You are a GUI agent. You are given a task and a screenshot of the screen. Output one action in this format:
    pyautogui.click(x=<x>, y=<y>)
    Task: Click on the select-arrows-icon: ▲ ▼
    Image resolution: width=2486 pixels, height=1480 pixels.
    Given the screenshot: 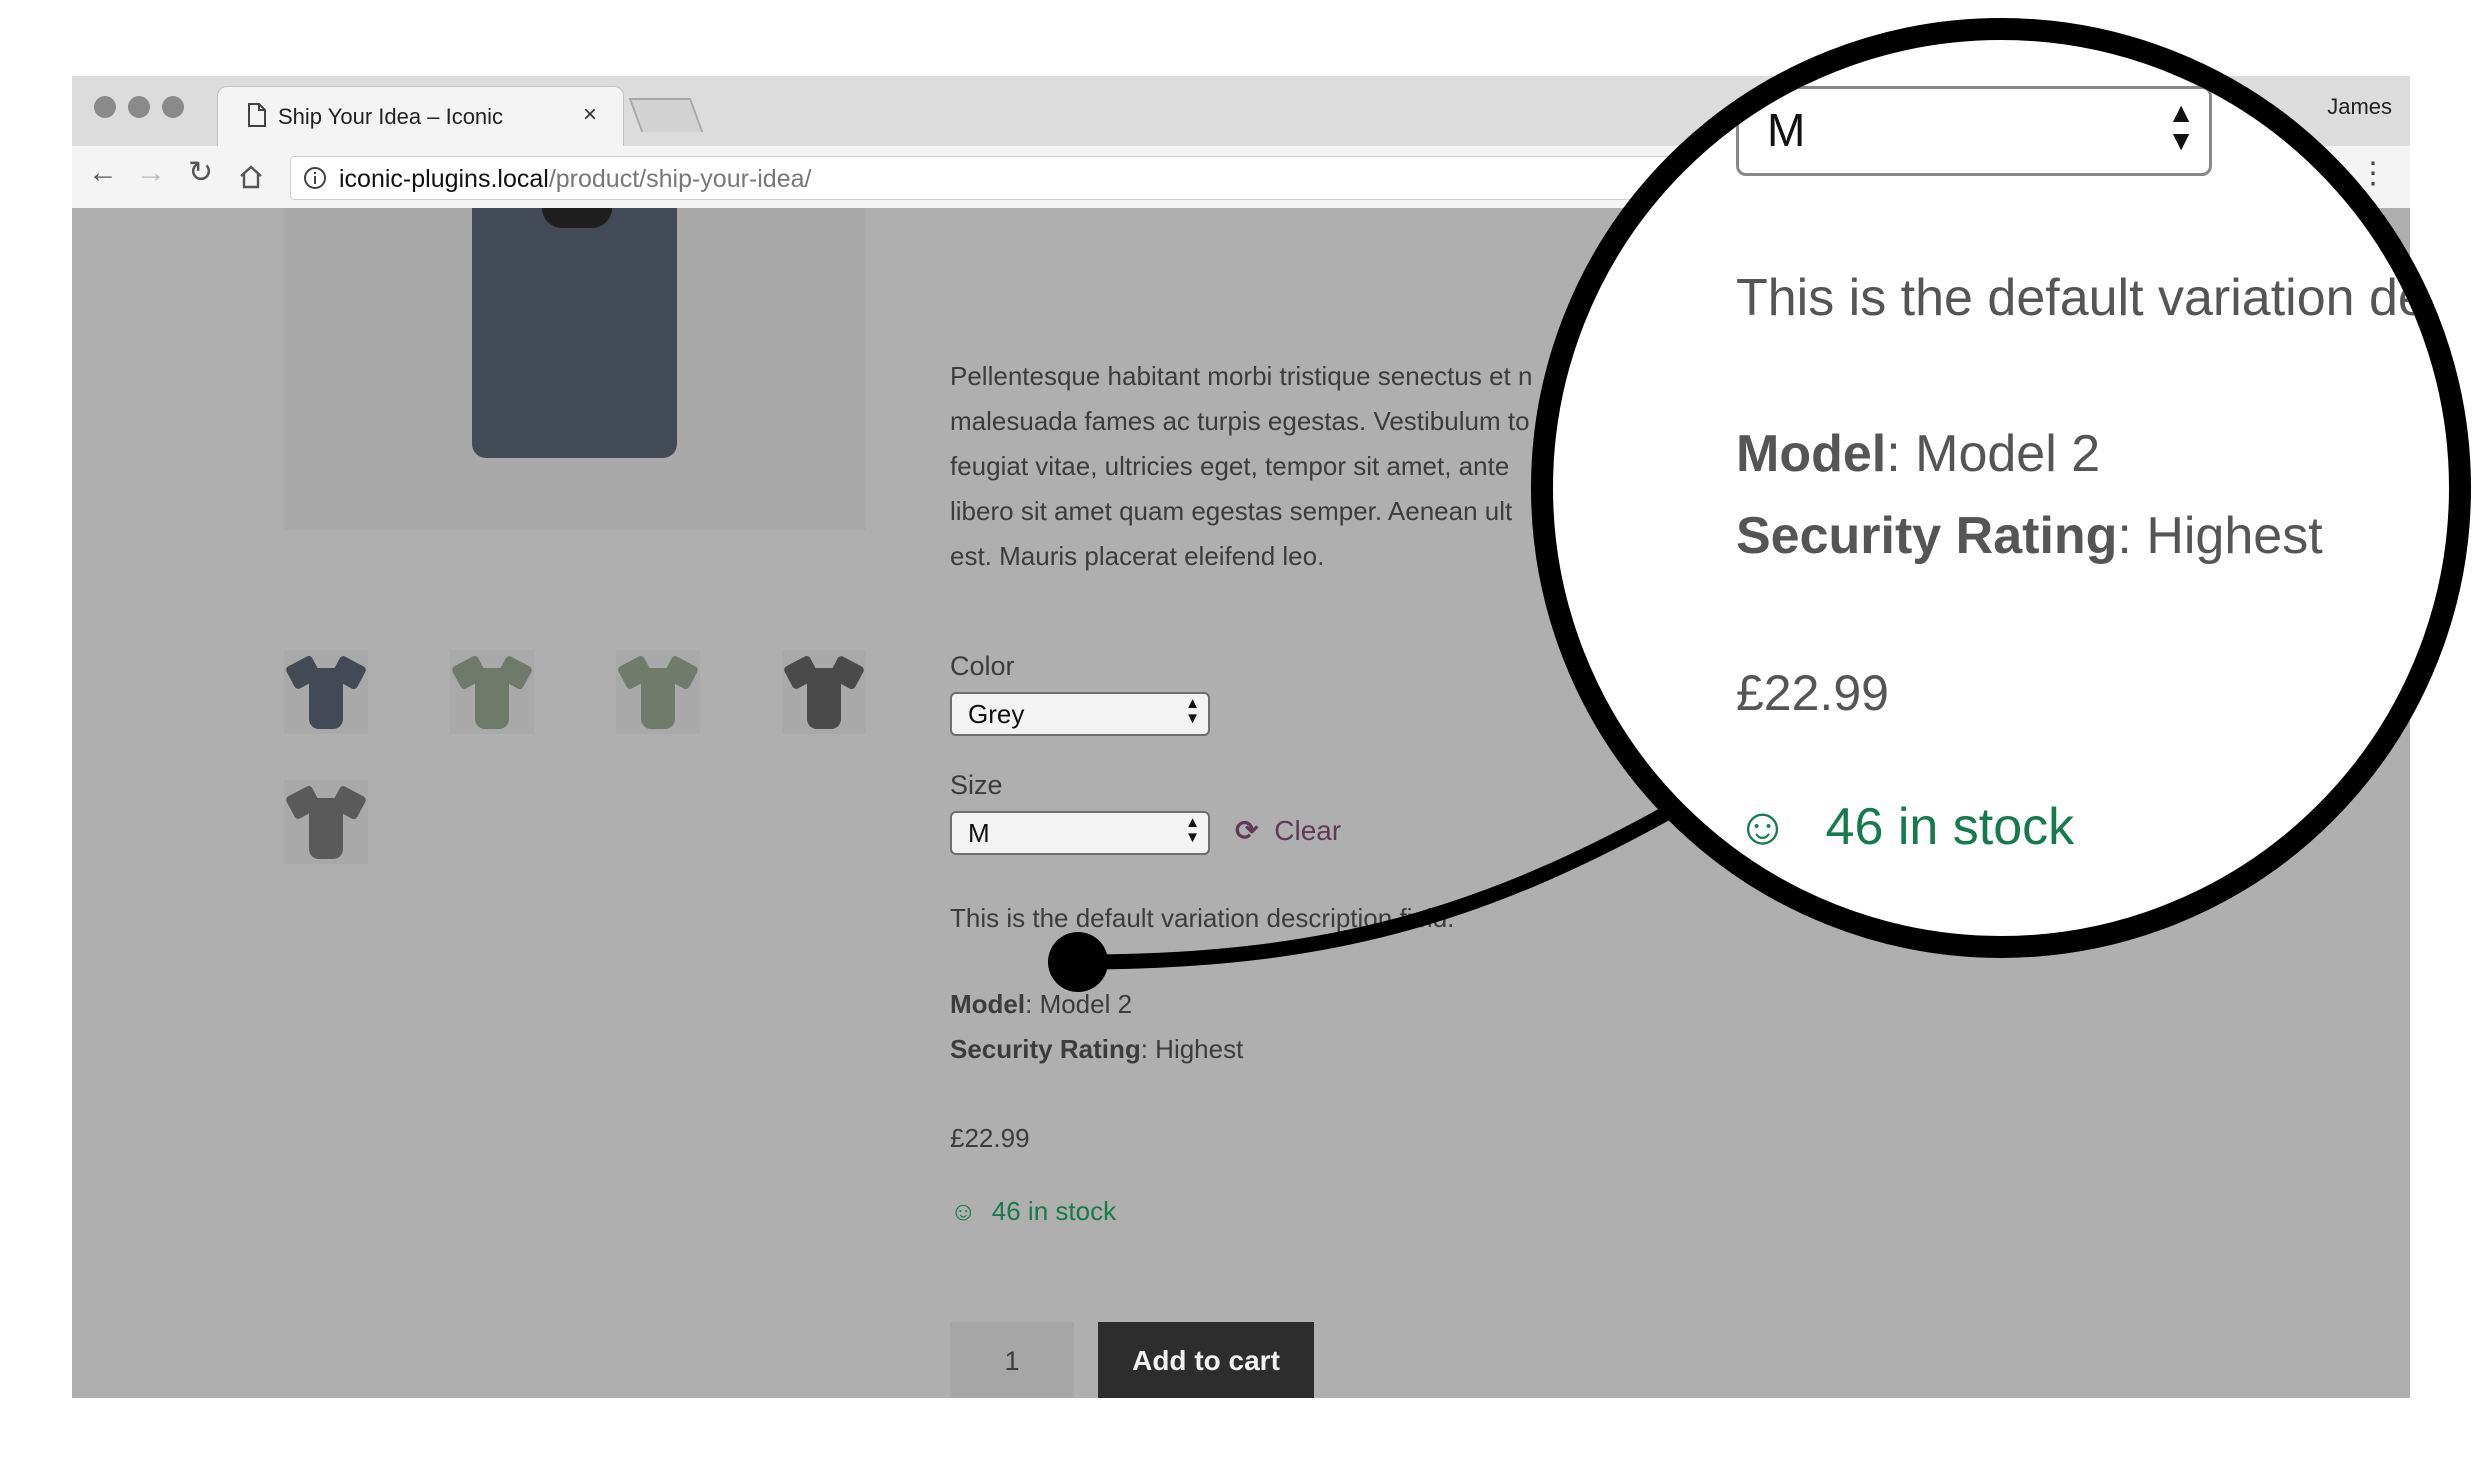 What is the action you would take?
    pyautogui.click(x=2181, y=126)
    